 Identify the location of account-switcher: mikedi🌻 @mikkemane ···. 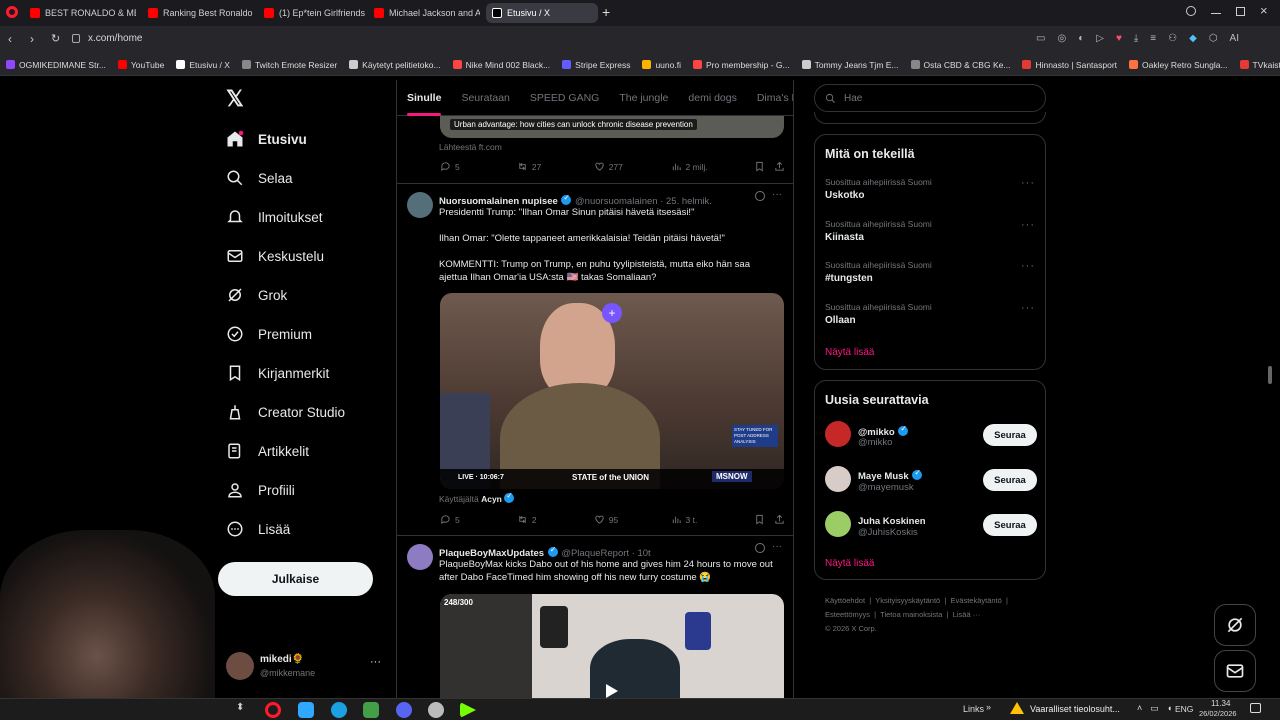
(306, 667).